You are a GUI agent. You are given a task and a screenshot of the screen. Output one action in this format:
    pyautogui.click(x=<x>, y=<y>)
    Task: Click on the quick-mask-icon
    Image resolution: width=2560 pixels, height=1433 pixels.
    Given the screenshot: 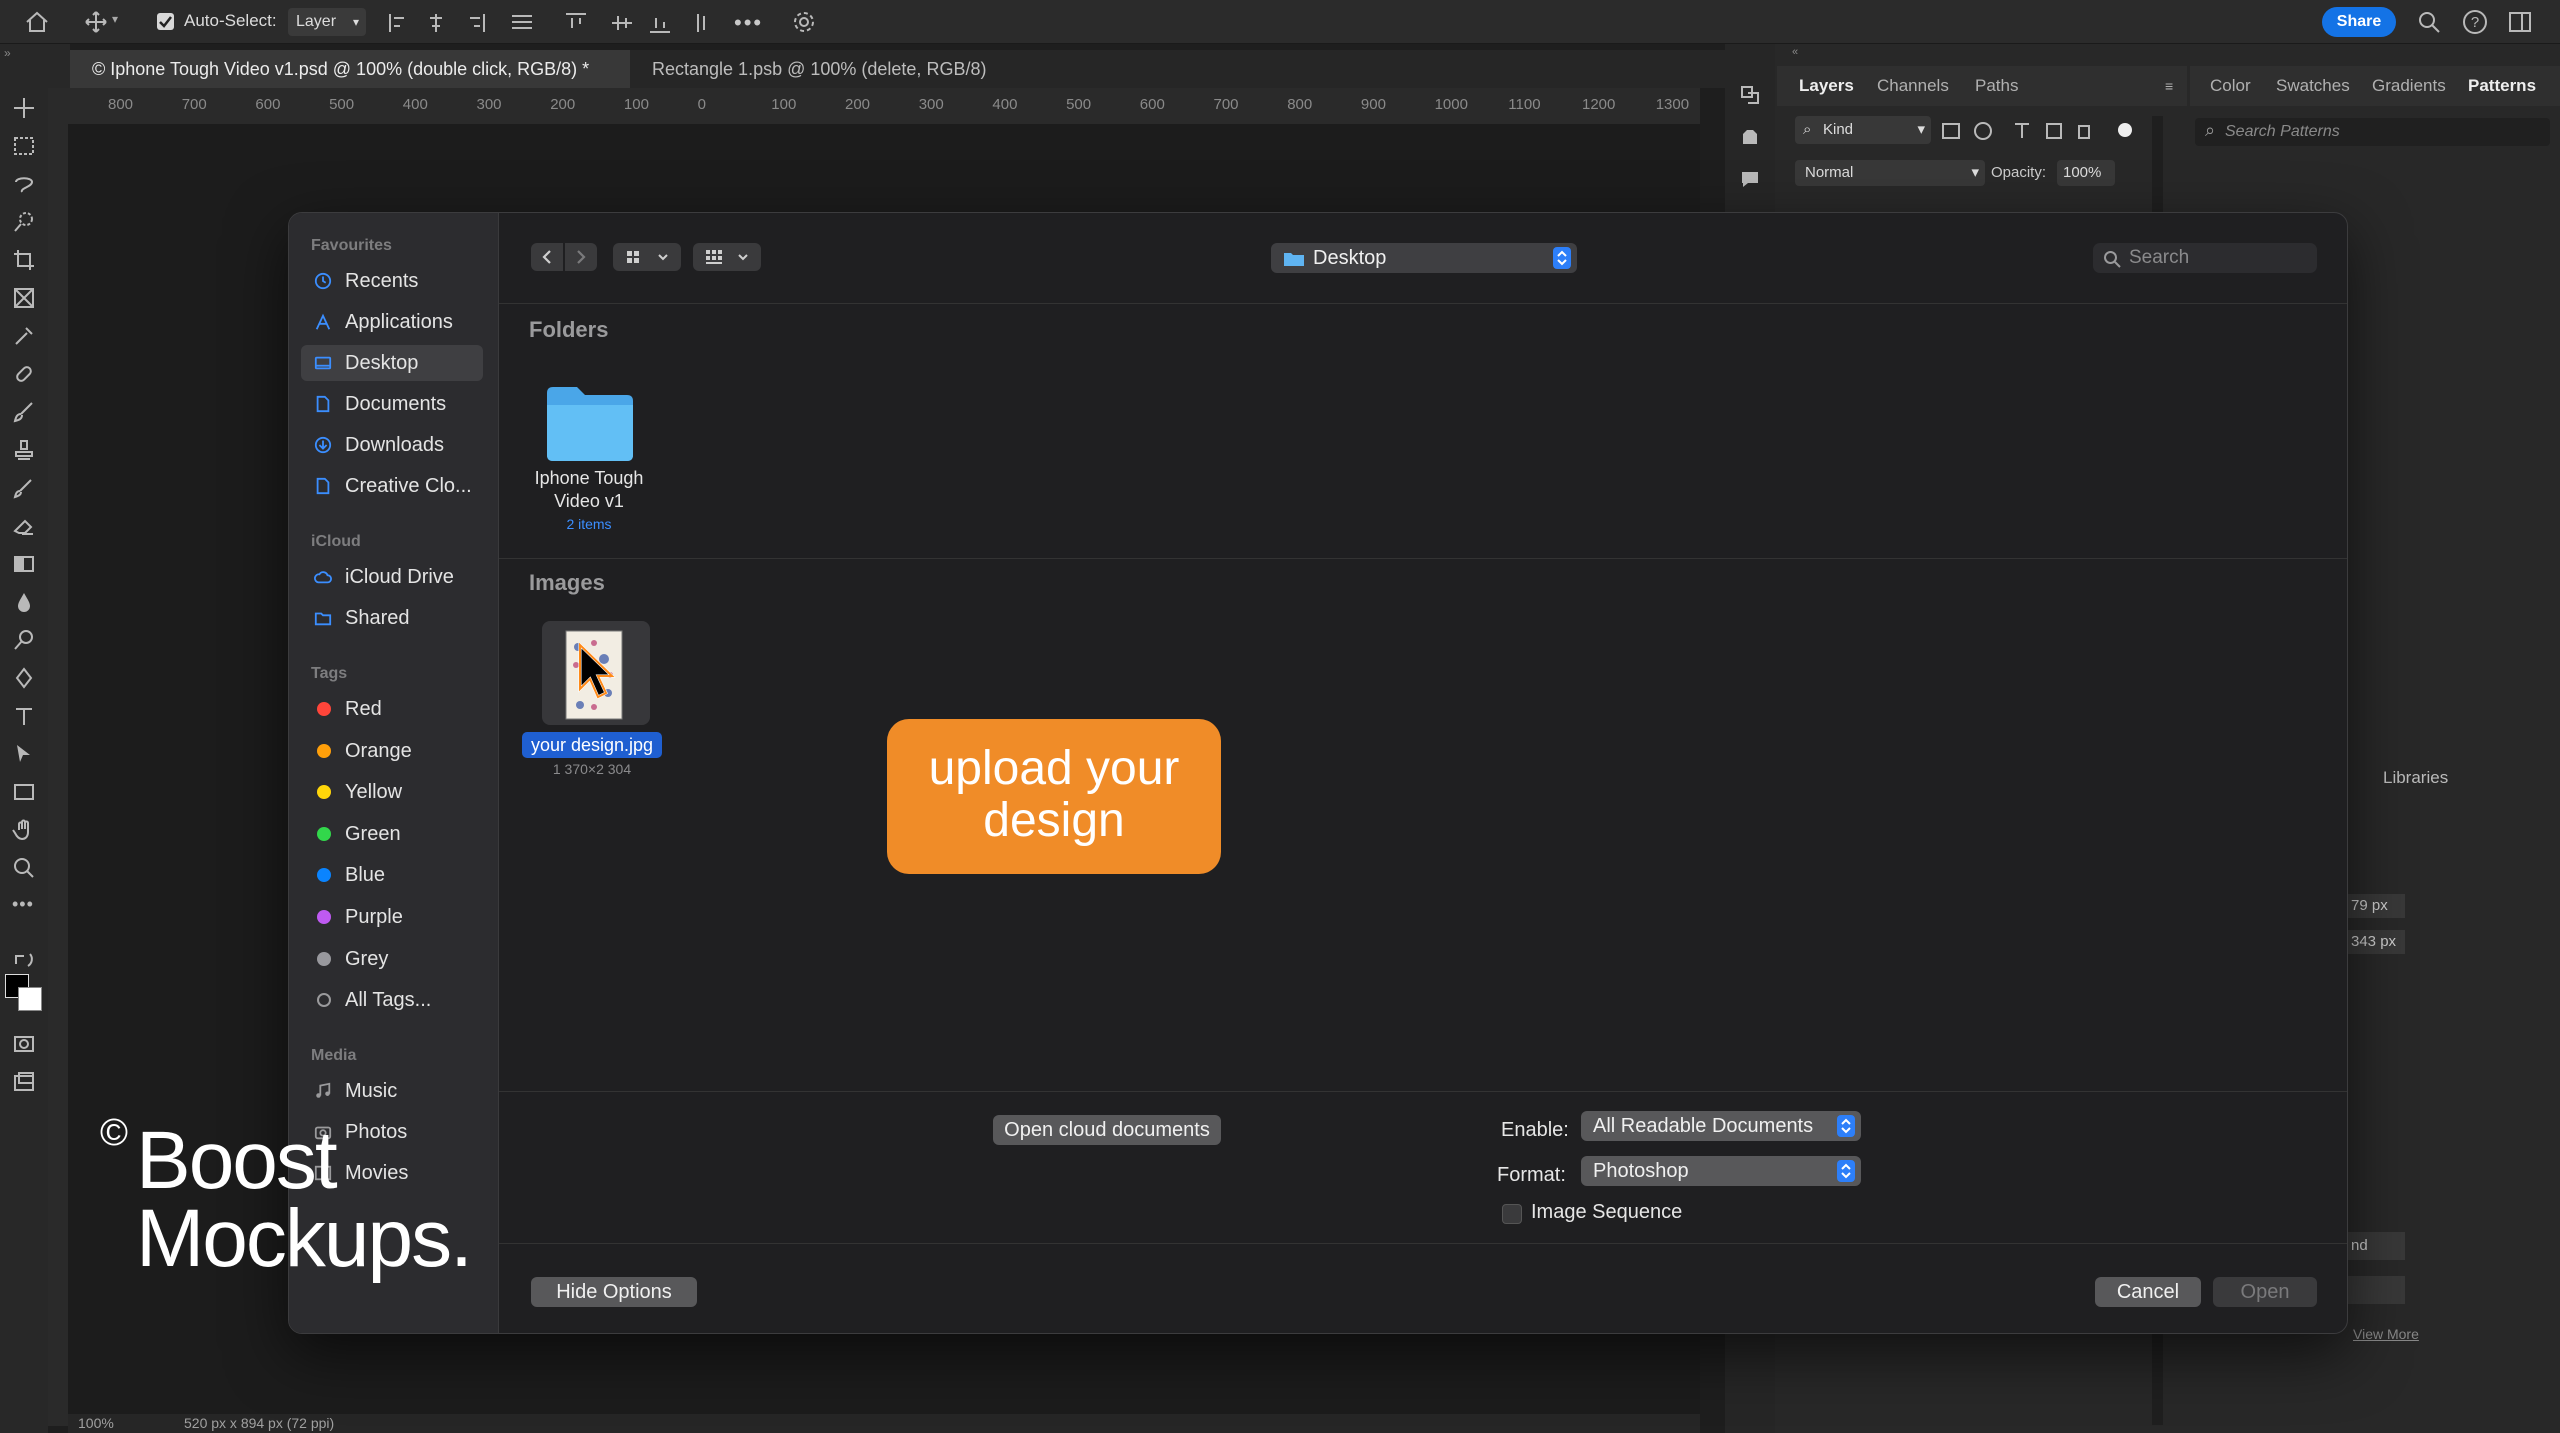 What is the action you would take?
    pyautogui.click(x=24, y=1044)
    